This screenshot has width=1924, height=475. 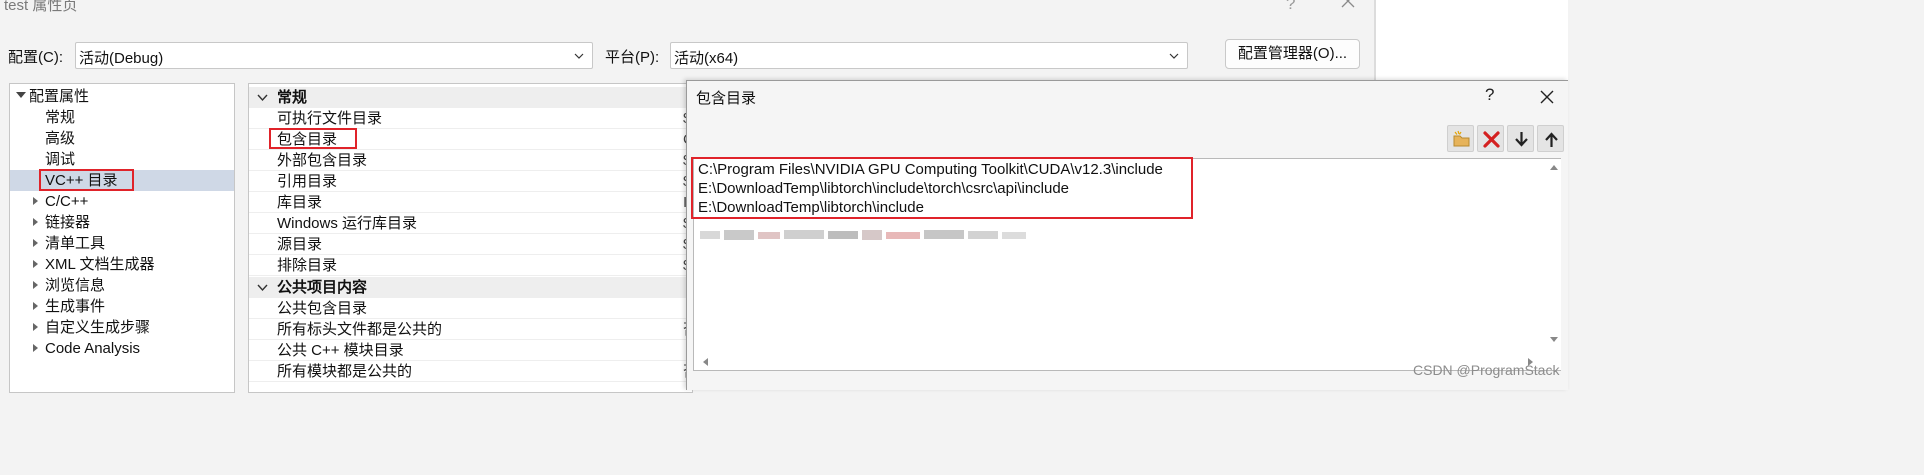 I want to click on grid-row: 库目录I, so click(x=469, y=202).